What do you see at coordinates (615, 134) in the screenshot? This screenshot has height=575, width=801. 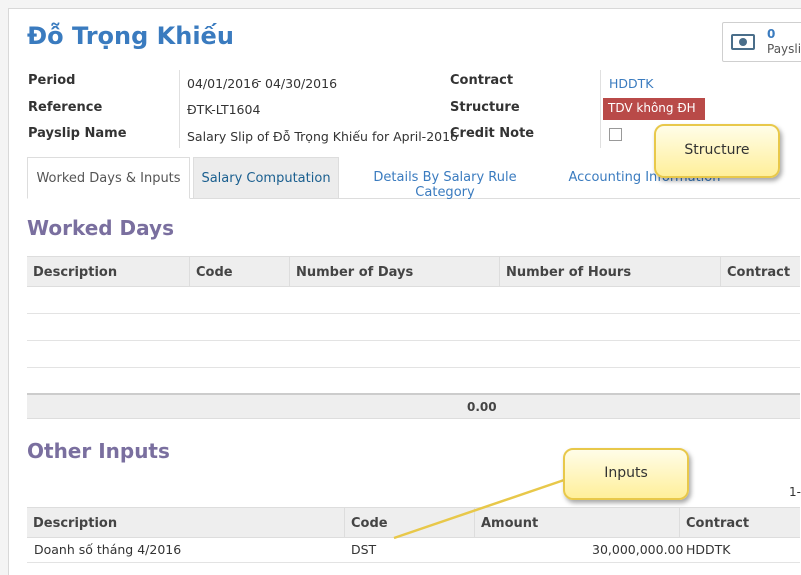 I see `credit-note-checkbox` at bounding box center [615, 134].